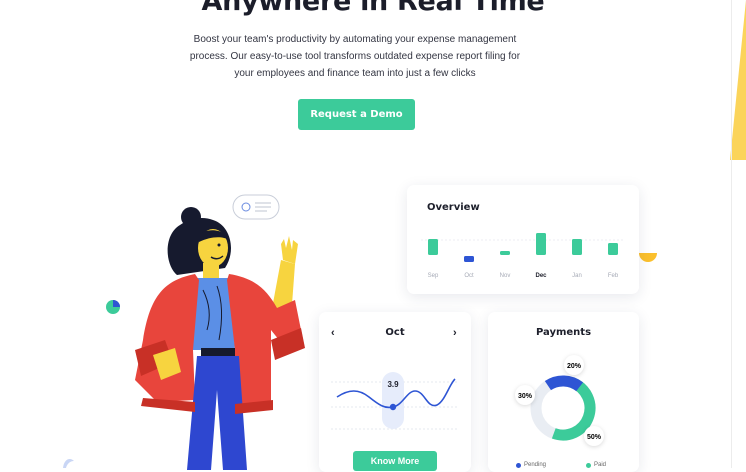 The width and height of the screenshot is (746, 472). Describe the element at coordinates (393, 384) in the screenshot. I see `trend-value: 3.9` at that location.